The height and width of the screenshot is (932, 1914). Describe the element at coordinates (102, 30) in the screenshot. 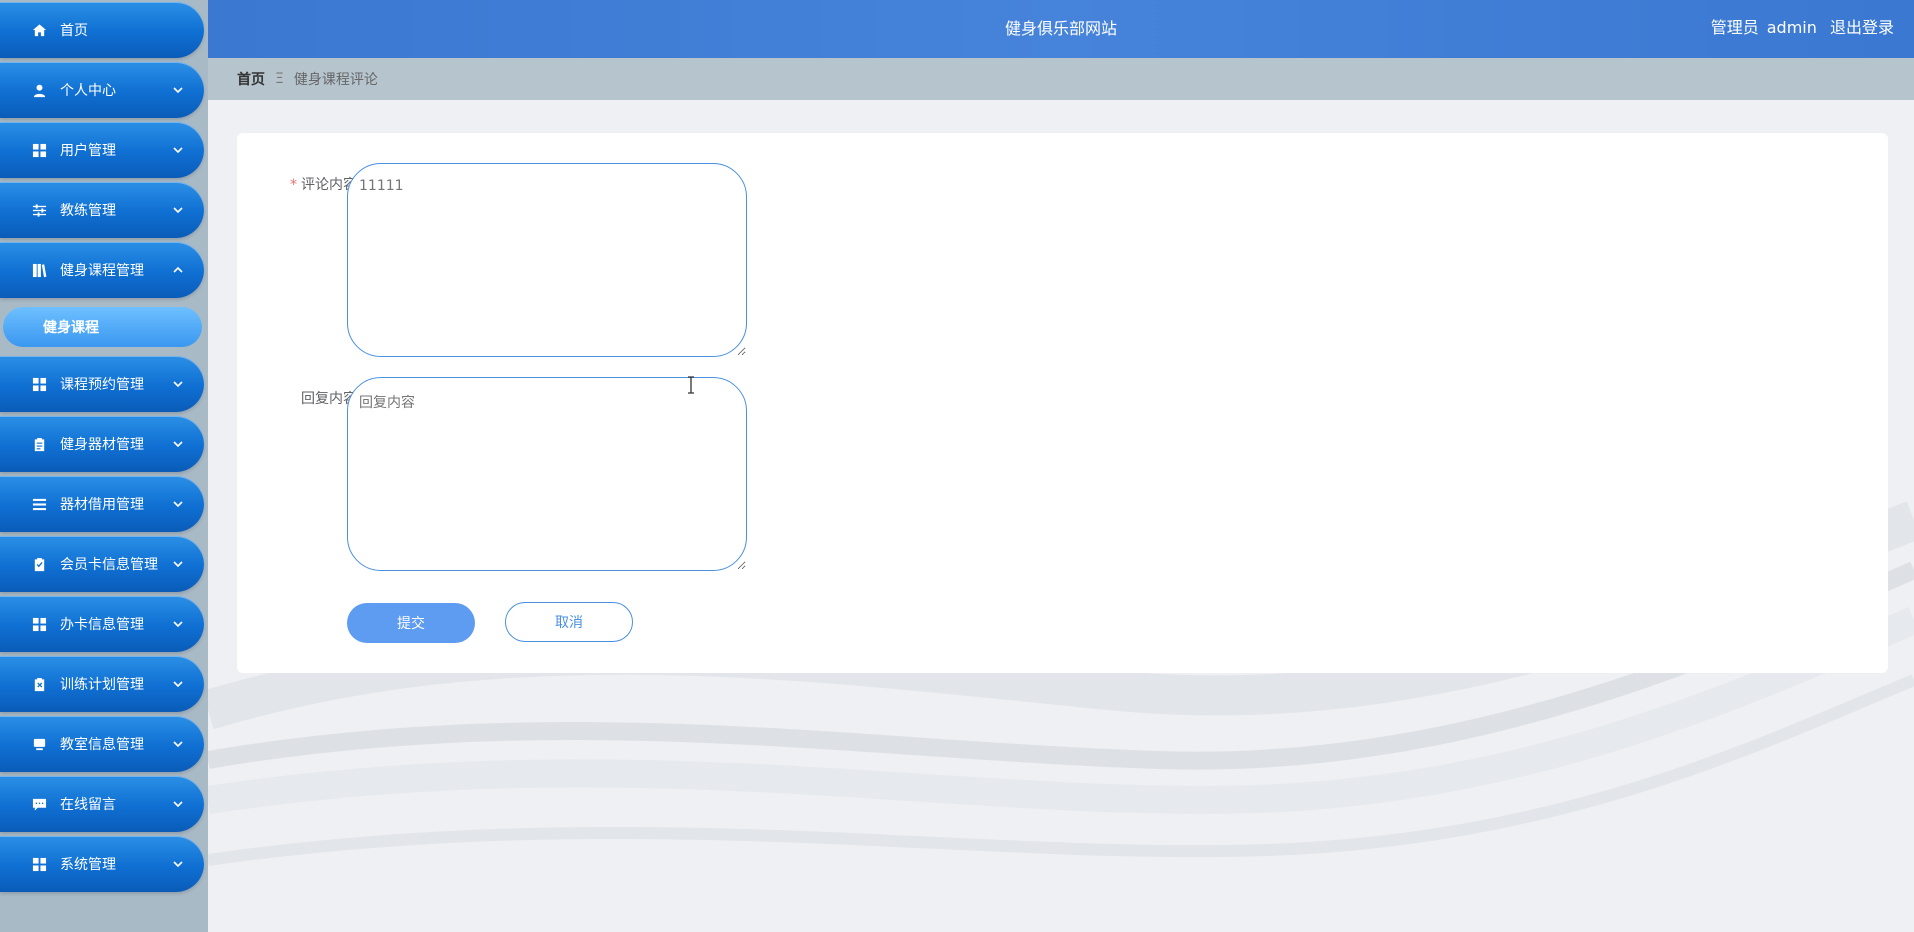

I see `sidebar-item-home: 首页` at that location.